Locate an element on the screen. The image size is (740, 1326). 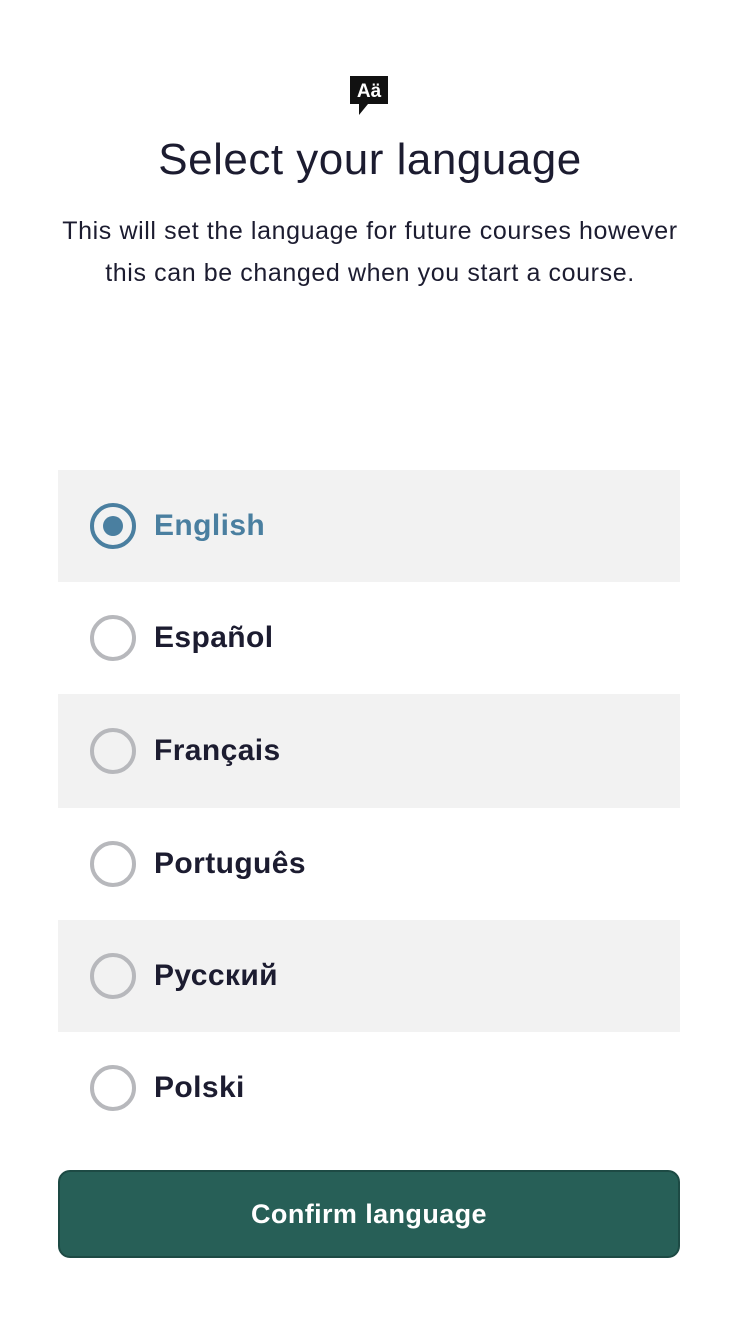
language-option-russian: Русский is located at coordinates (369, 976).